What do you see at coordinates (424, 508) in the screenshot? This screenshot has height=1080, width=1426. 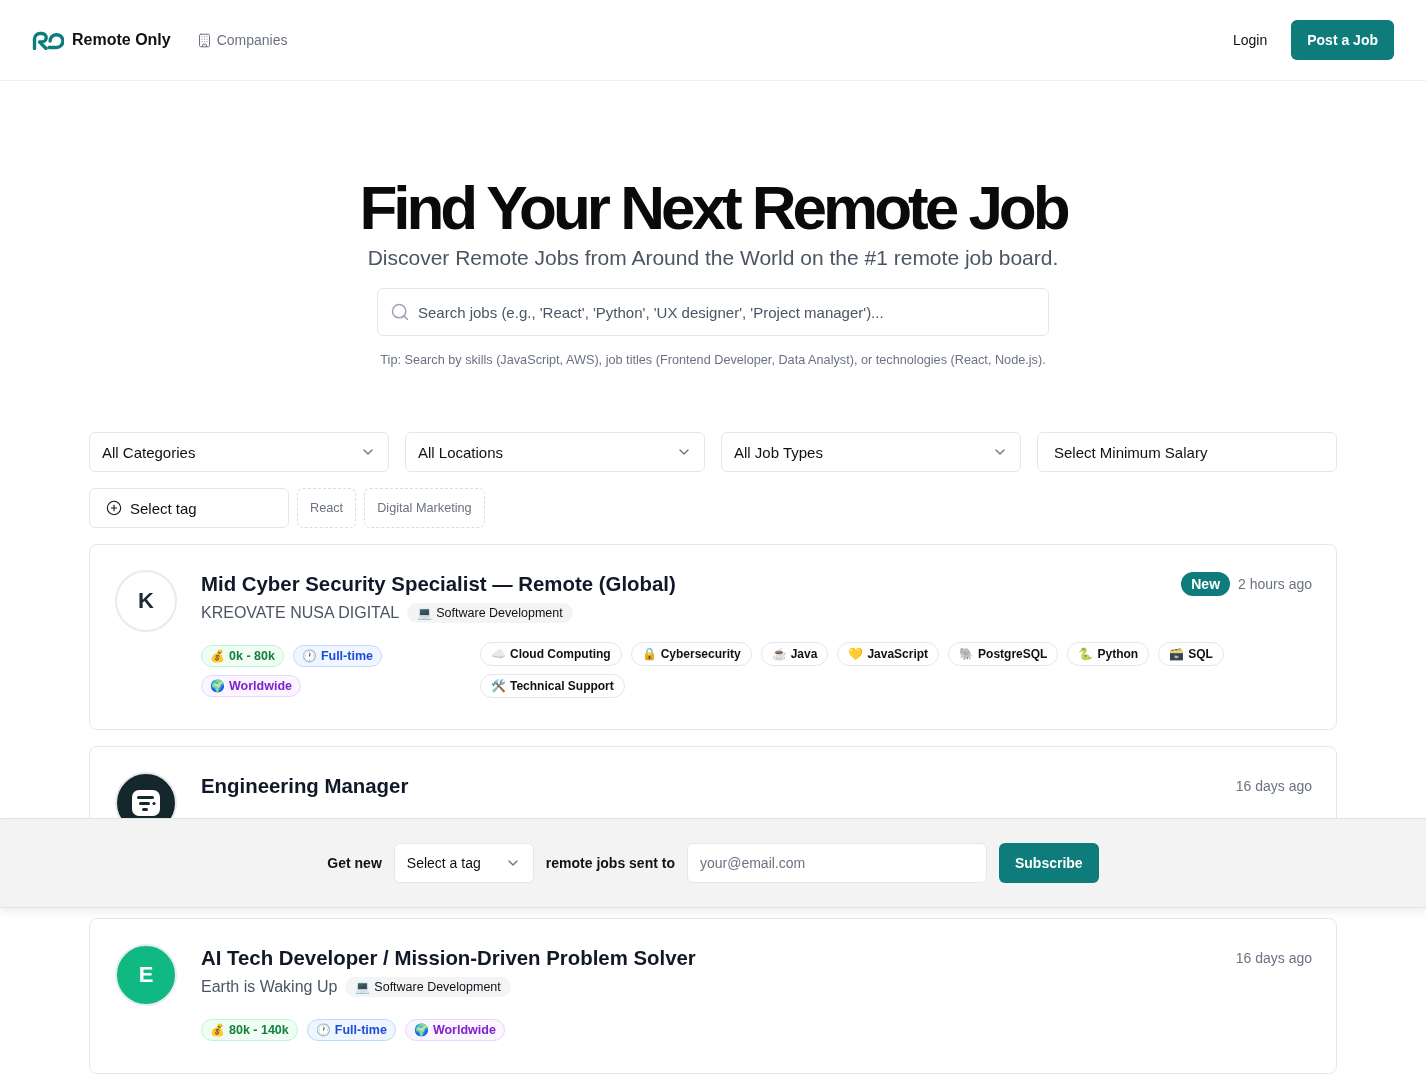 I see `suggested-tag: Digital Marketing` at bounding box center [424, 508].